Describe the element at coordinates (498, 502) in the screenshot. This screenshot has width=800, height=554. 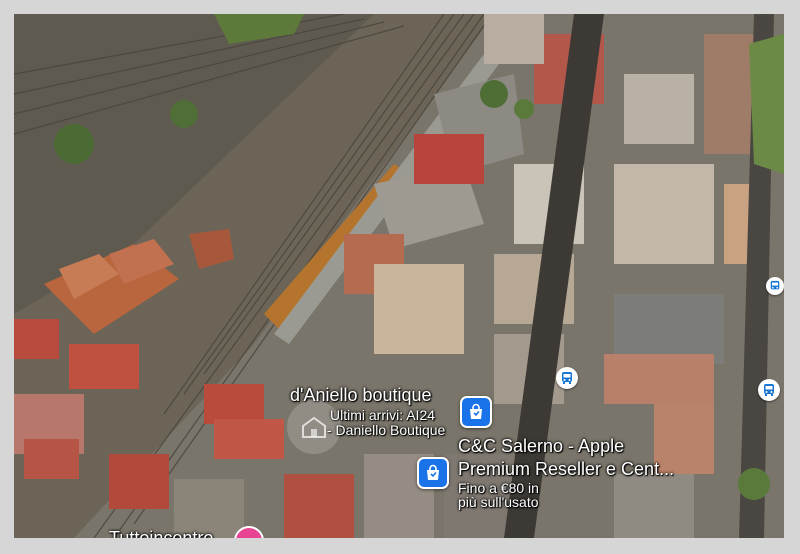
I see `poi-cc-salerno-subtitle-2: più sull'usato` at that location.